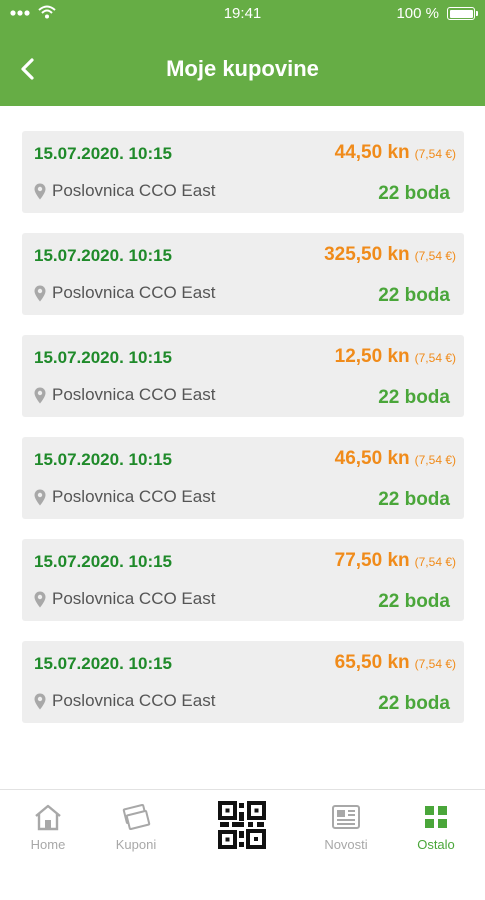 The height and width of the screenshot is (900, 485). What do you see at coordinates (136, 817) in the screenshot?
I see `coupon-icon` at bounding box center [136, 817].